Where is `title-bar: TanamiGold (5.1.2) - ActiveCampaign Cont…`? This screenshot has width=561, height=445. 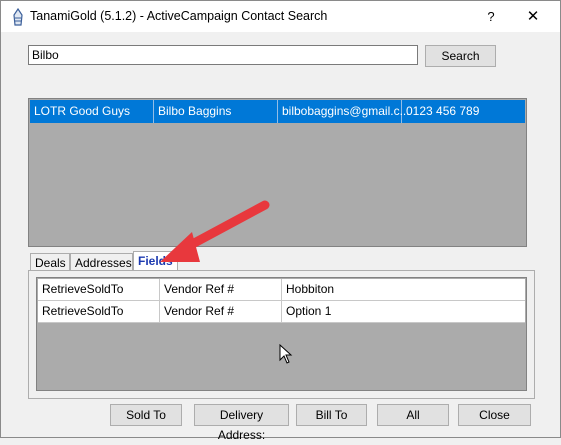
title-bar: TanamiGold (5.1.2) - ActiveCampaign Cont… is located at coordinates (280, 16).